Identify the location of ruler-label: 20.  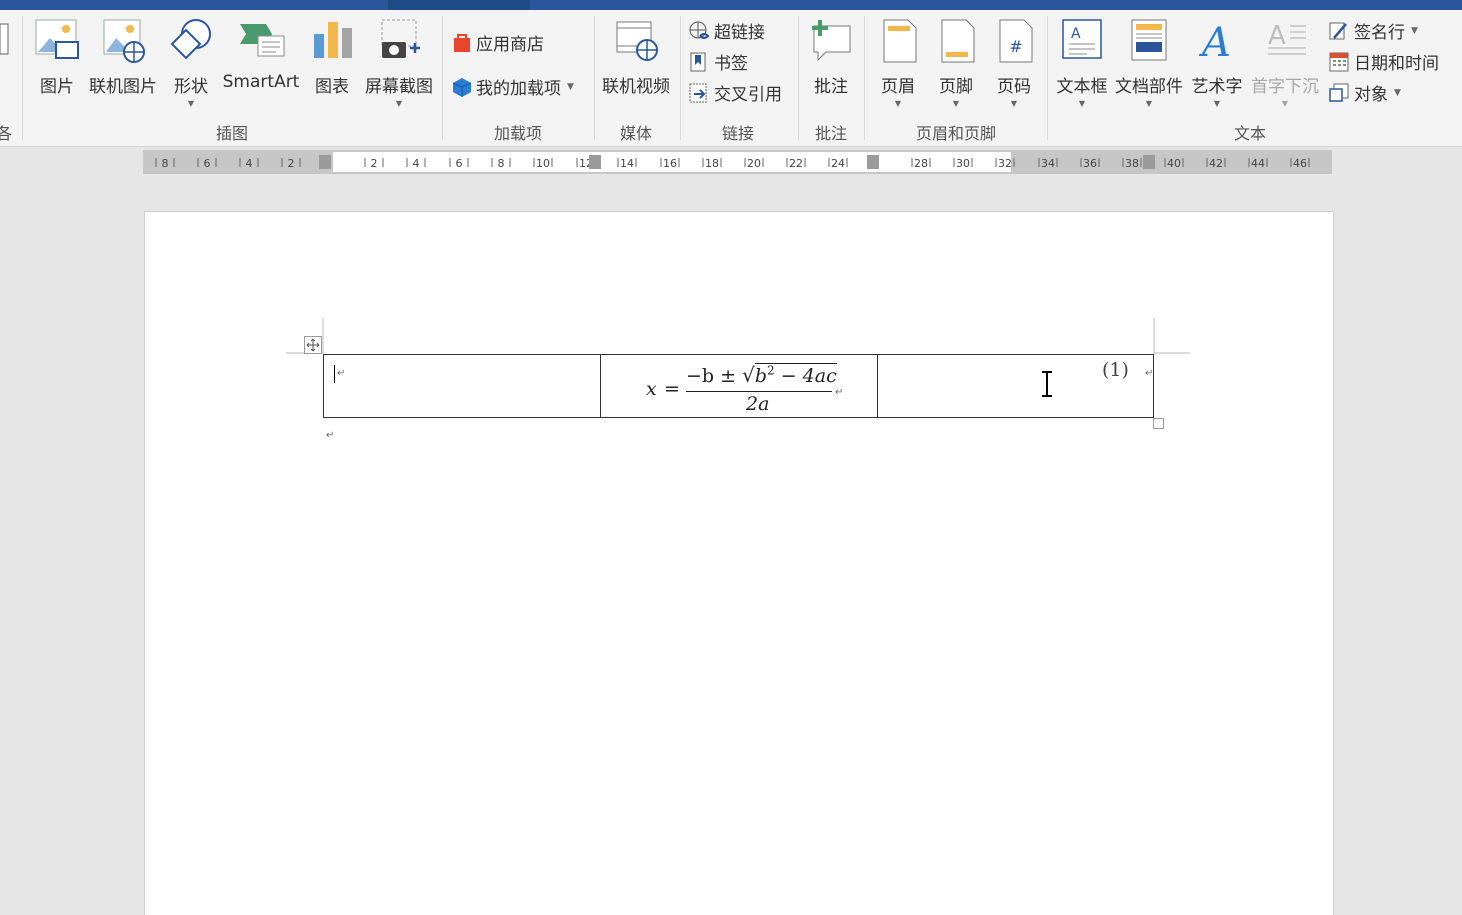
(754, 163).